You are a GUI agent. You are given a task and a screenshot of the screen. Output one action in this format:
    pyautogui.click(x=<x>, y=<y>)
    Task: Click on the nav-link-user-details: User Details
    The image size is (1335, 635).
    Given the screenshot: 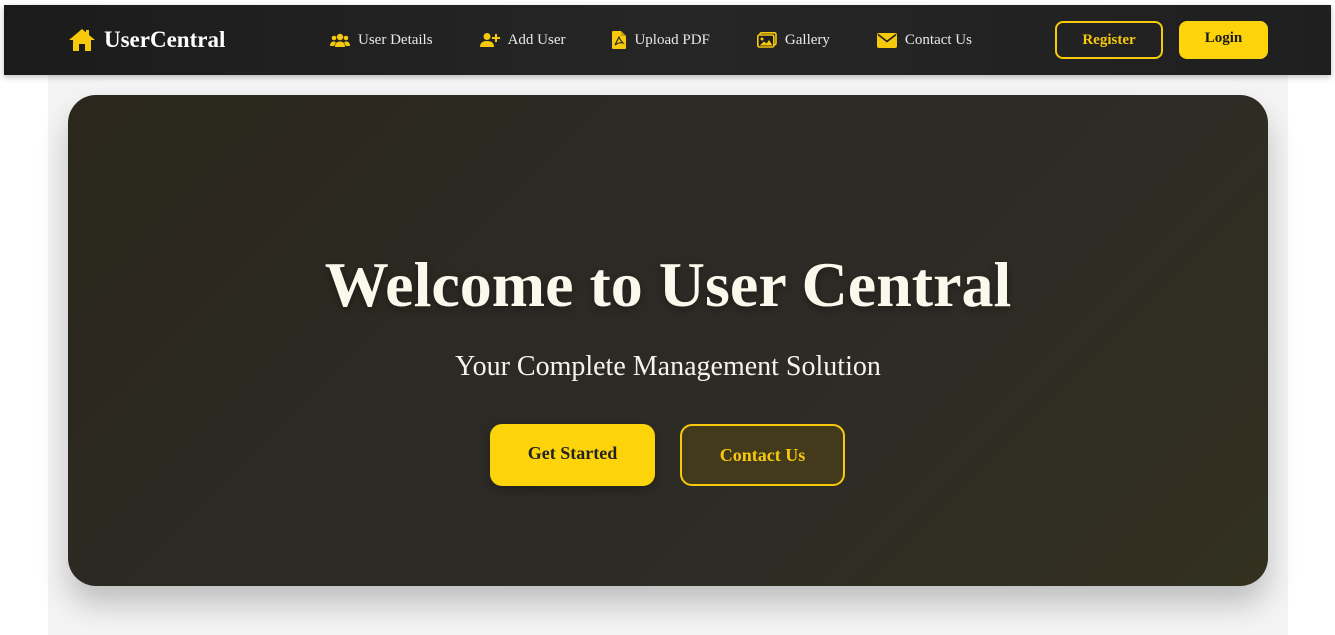 What is the action you would take?
    pyautogui.click(x=381, y=40)
    